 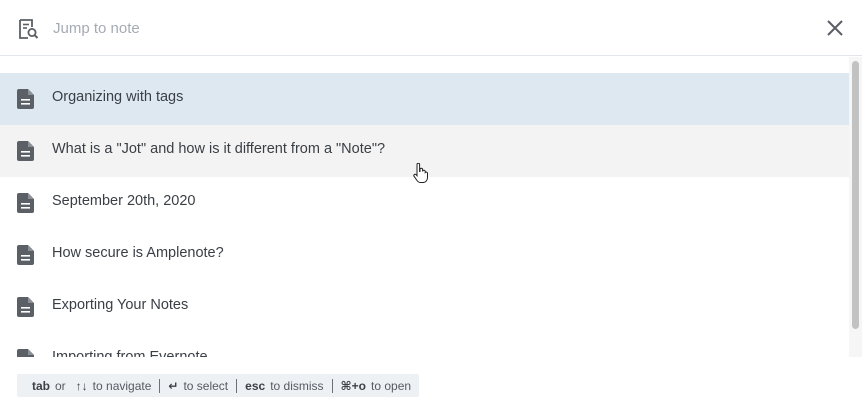 I want to click on tab-key-hint: tab, so click(x=41, y=385).